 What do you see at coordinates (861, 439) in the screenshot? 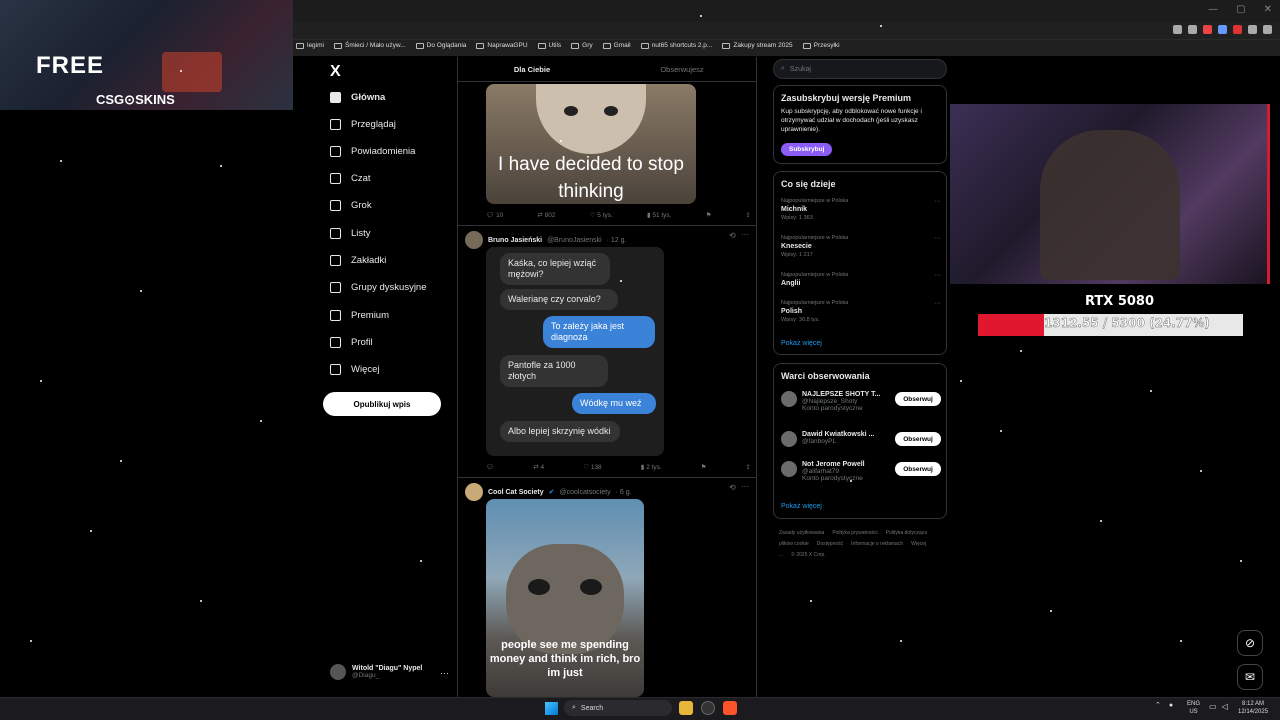
I see `follow-suggestion: Dawid Kwiatkowski ... @fanboyPL Obserwuj` at bounding box center [861, 439].